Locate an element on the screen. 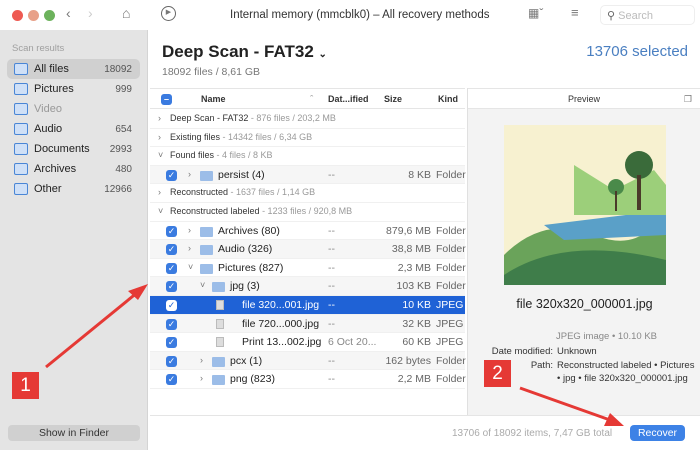 The width and height of the screenshot is (700, 450). select-all-checkbox: – is located at coordinates (166, 99).